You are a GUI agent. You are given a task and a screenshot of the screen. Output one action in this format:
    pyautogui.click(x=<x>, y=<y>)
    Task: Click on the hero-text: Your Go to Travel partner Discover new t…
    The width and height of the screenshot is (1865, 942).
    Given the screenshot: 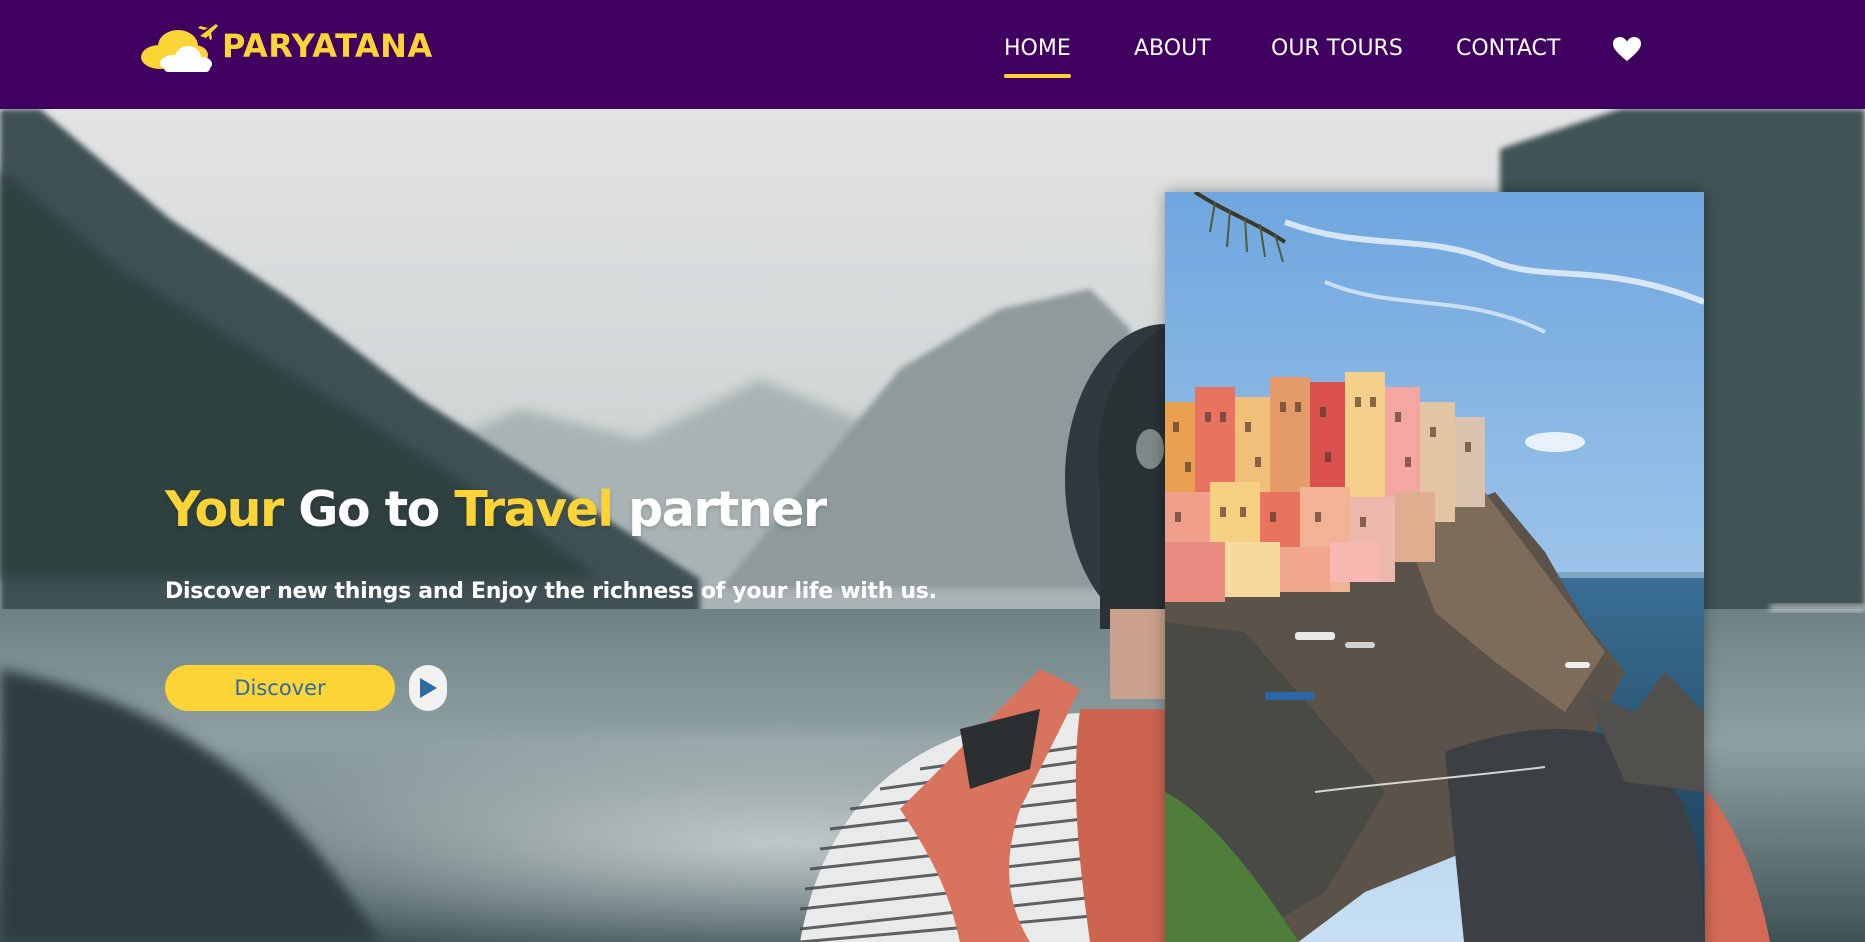 What is the action you would take?
    pyautogui.click(x=551, y=598)
    